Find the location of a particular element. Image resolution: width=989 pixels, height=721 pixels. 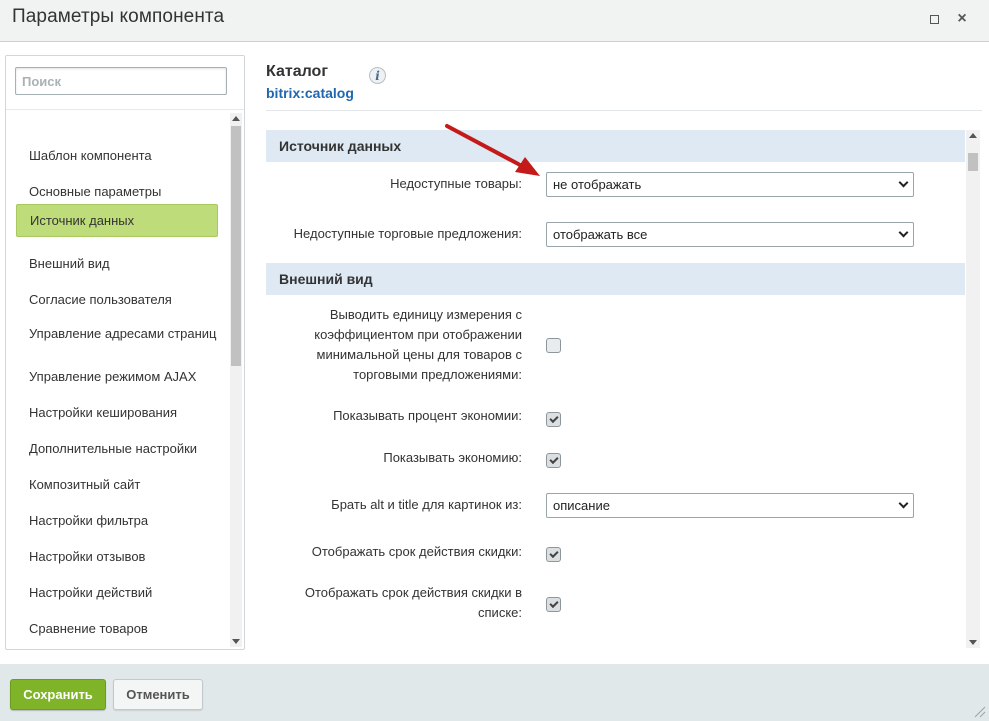

sidebar-item-label: Основные параметры is located at coordinates (95, 191).